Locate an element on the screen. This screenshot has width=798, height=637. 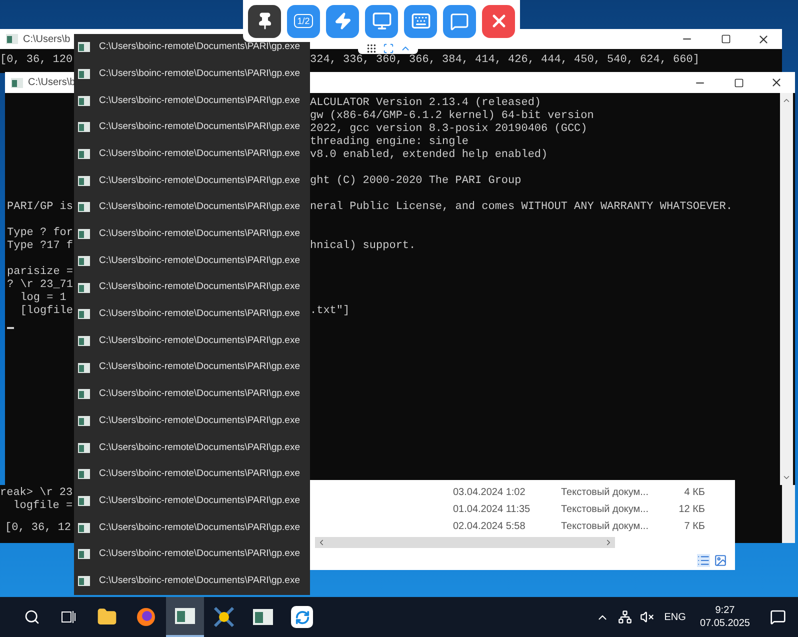
horizontal-scrollbar is located at coordinates (465, 542).